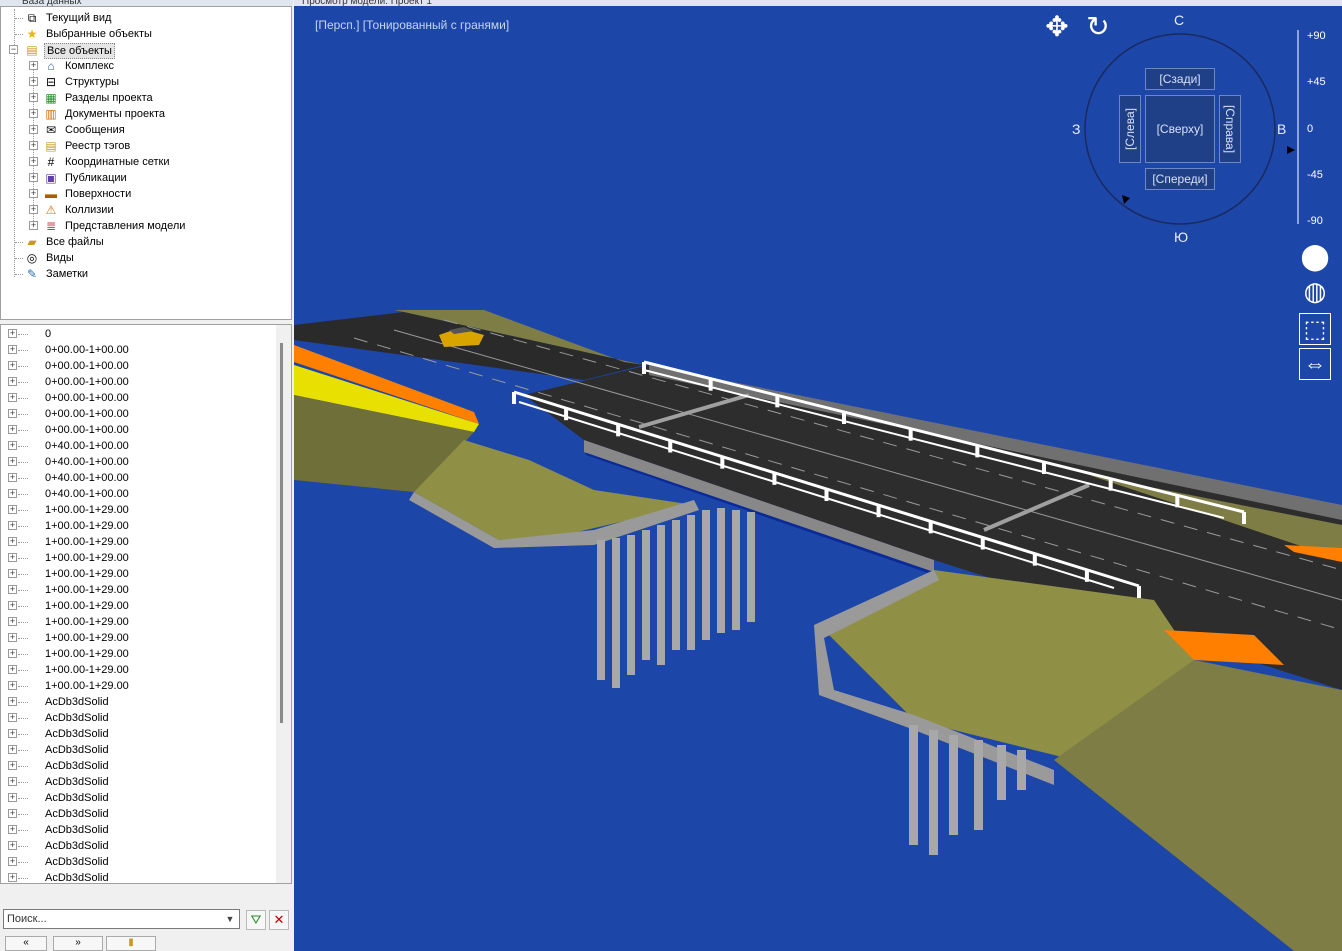  What do you see at coordinates (256, 920) in the screenshot?
I see `filter-button: ⛛` at bounding box center [256, 920].